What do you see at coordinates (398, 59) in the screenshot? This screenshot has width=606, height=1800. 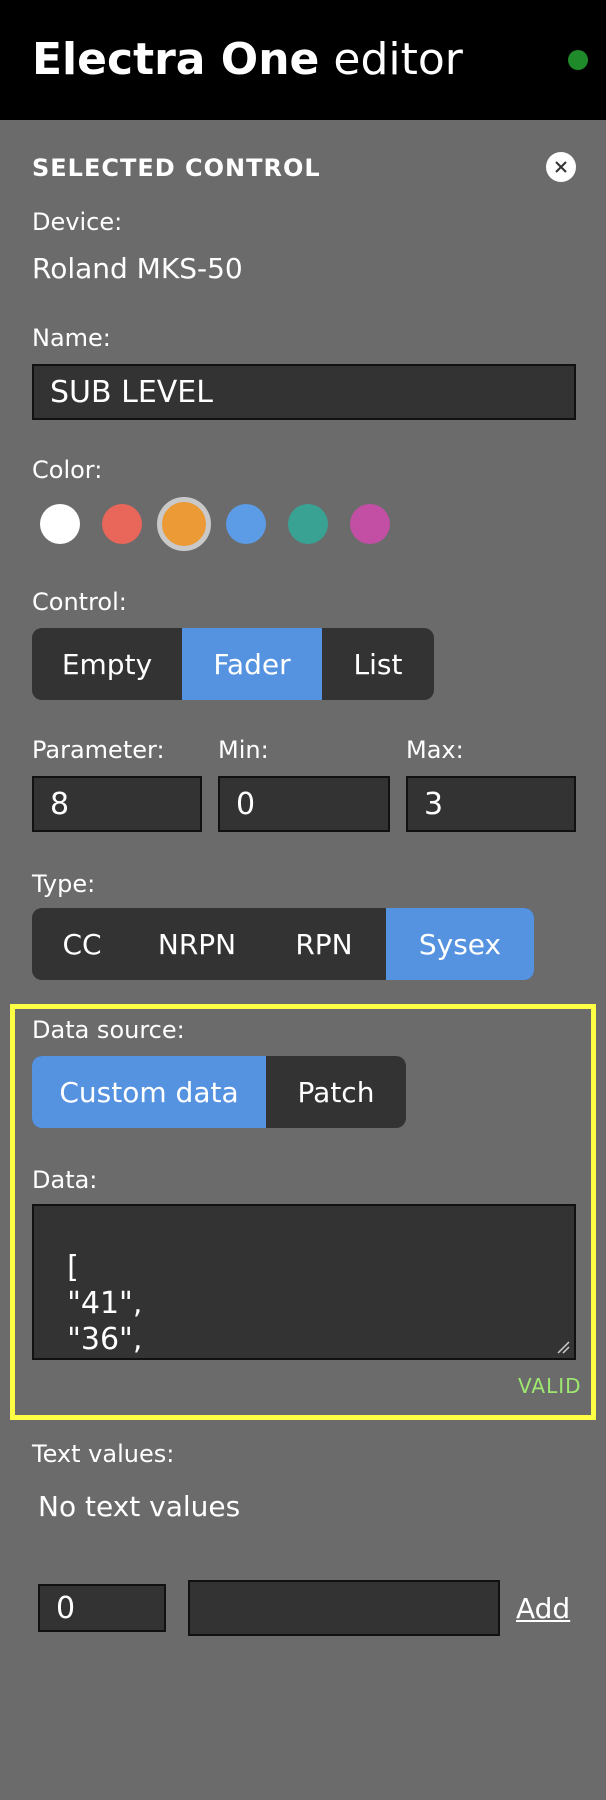 I see `app-title-rest: editor` at bounding box center [398, 59].